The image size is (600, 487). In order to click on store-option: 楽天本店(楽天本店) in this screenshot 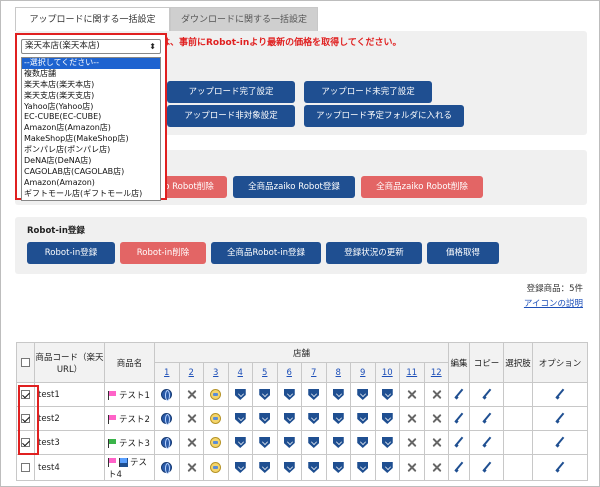, I will do `click(91, 85)`.